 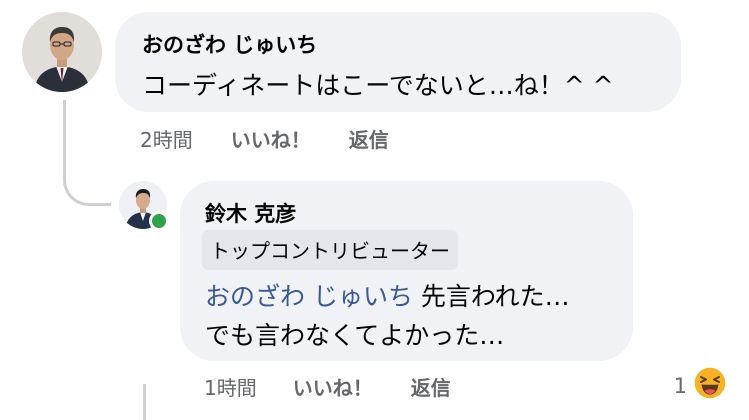 What do you see at coordinates (680, 385) in the screenshot?
I see `reaction-count: 1` at bounding box center [680, 385].